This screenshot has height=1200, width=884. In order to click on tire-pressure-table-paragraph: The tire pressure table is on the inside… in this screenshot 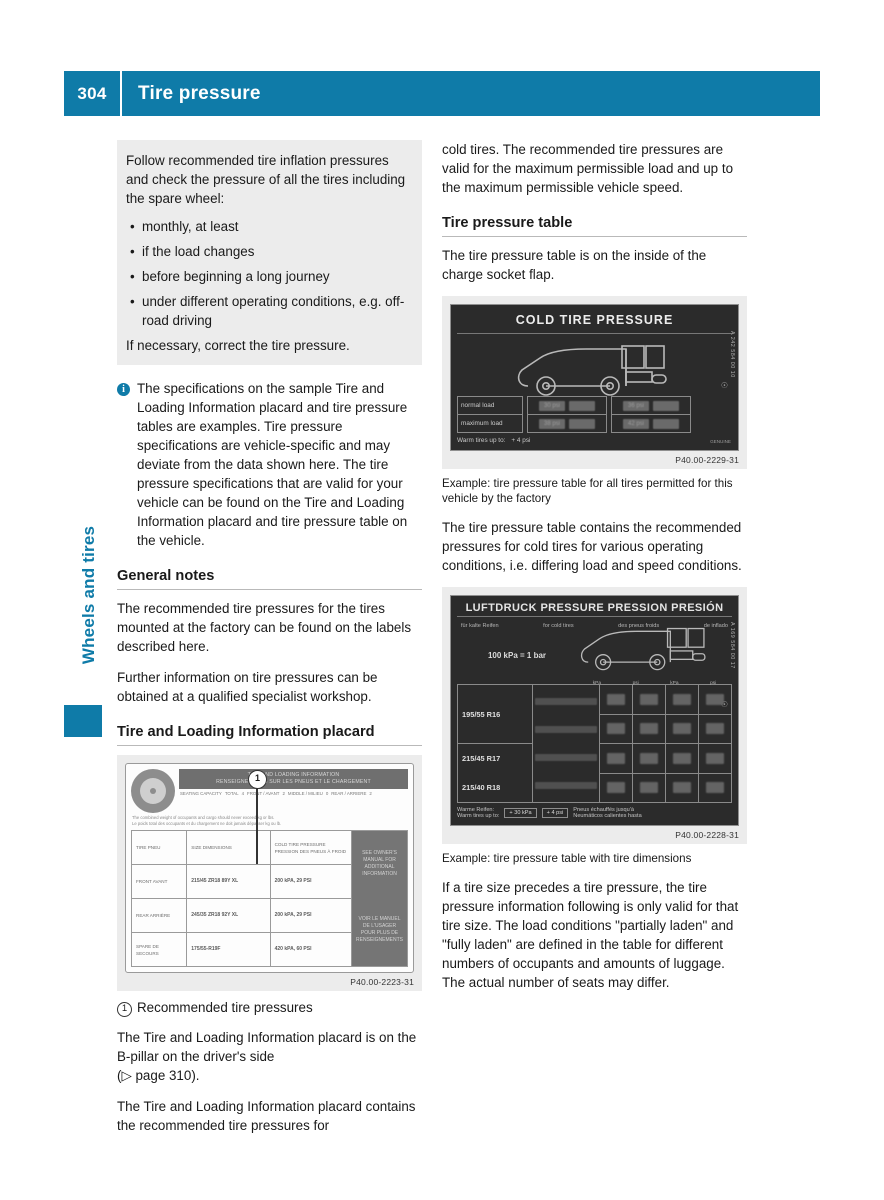, I will do `click(574, 265)`.